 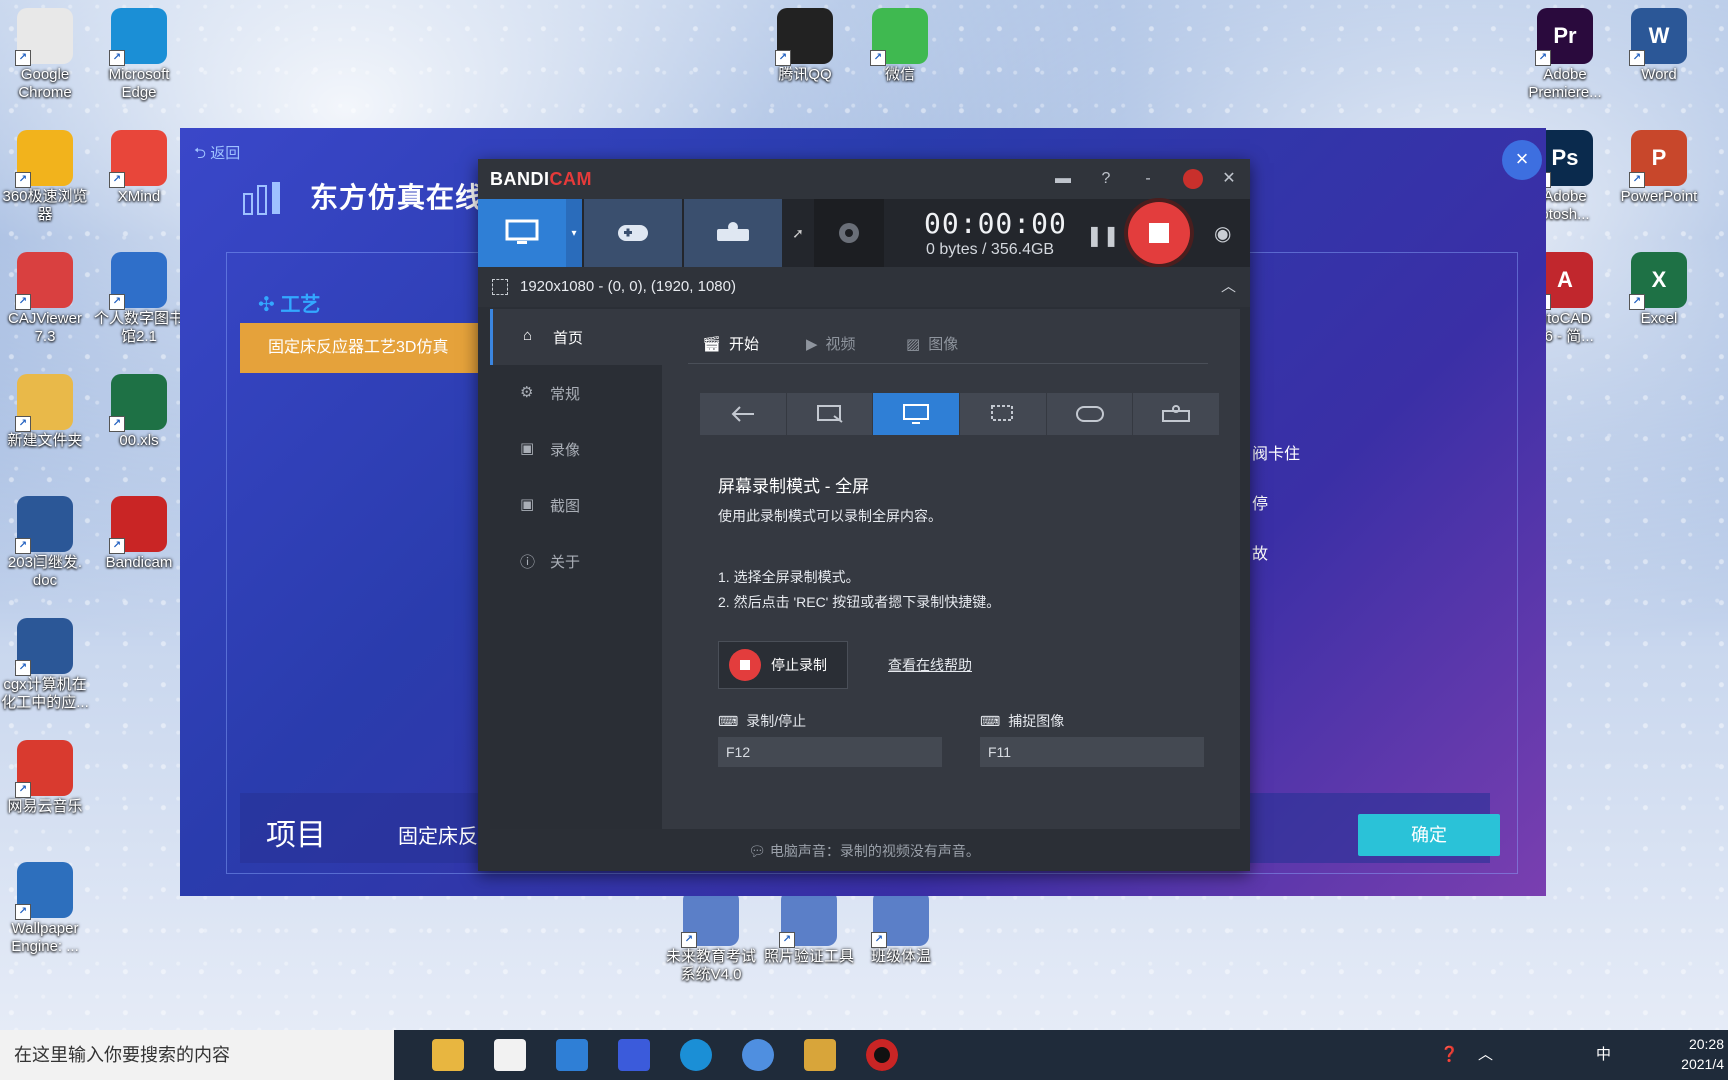 I want to click on hotkey-record-field: F12, so click(x=830, y=752).